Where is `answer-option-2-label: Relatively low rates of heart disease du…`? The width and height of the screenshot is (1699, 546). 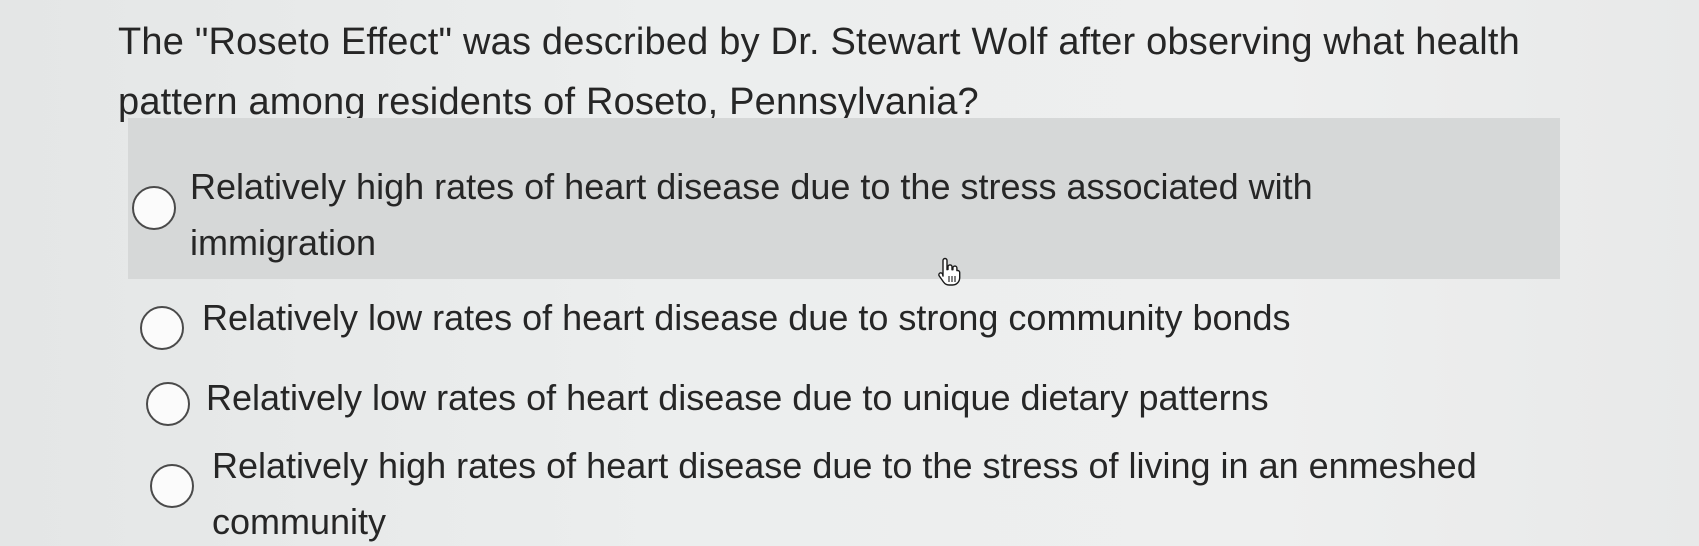 answer-option-2-label: Relatively low rates of heart disease du… is located at coordinates (852, 318).